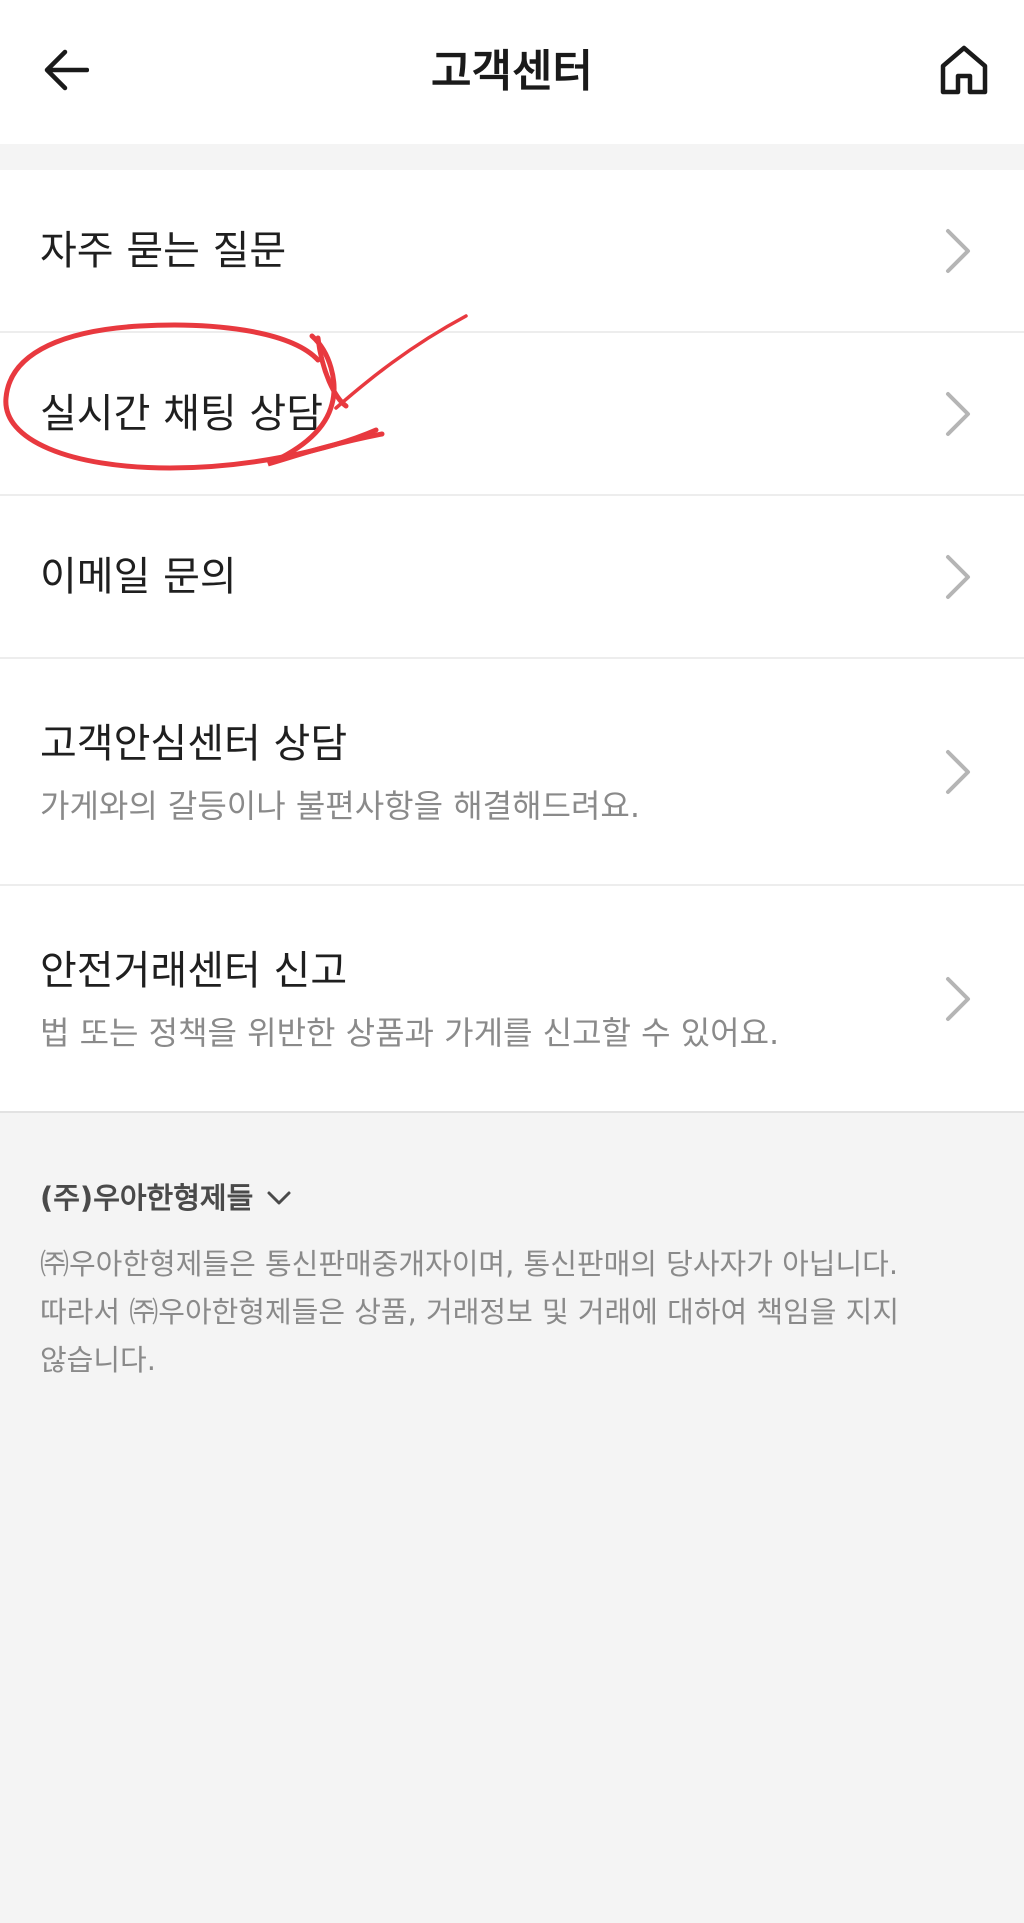  I want to click on menu-item-label: 자주 묻는 질문, so click(163, 251).